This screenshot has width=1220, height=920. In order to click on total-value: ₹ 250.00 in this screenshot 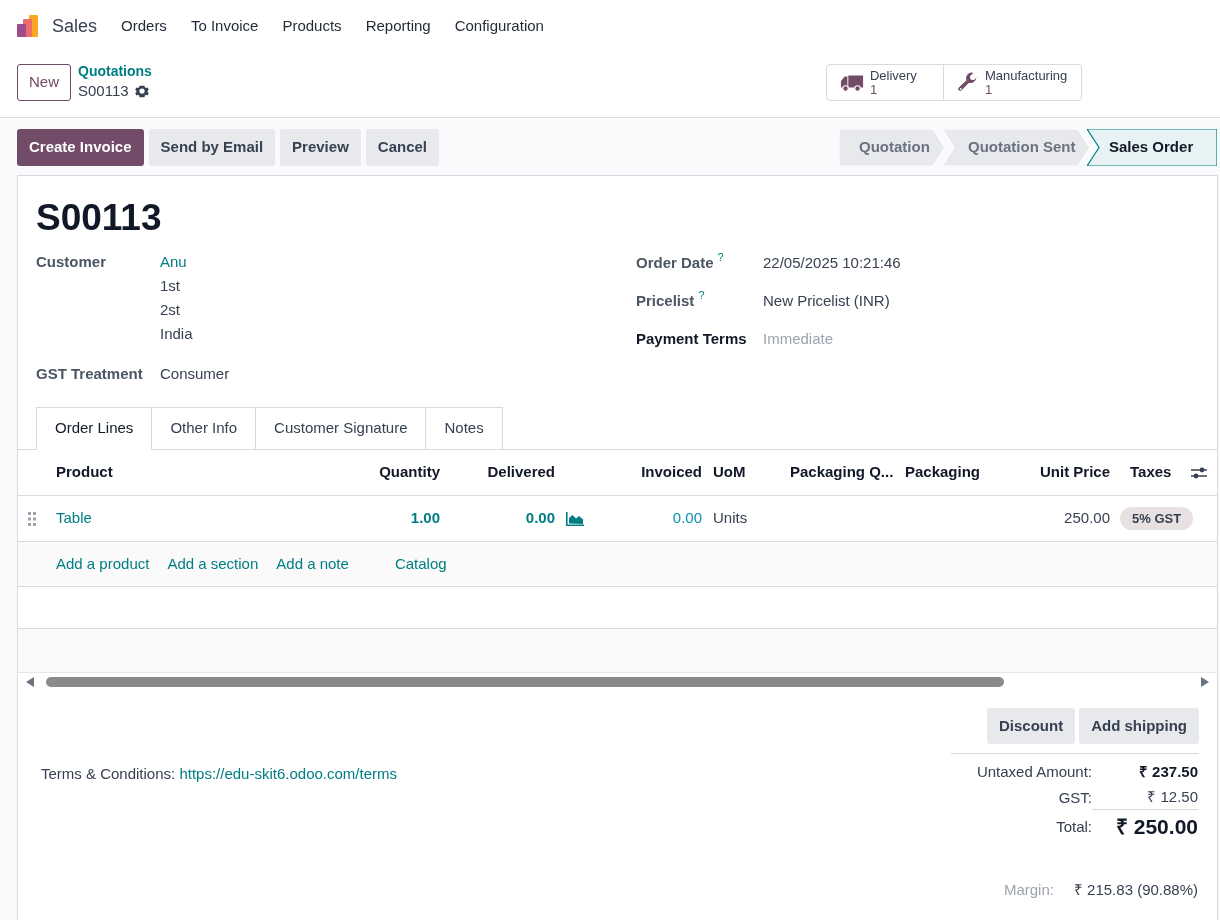, I will do `click(1156, 827)`.